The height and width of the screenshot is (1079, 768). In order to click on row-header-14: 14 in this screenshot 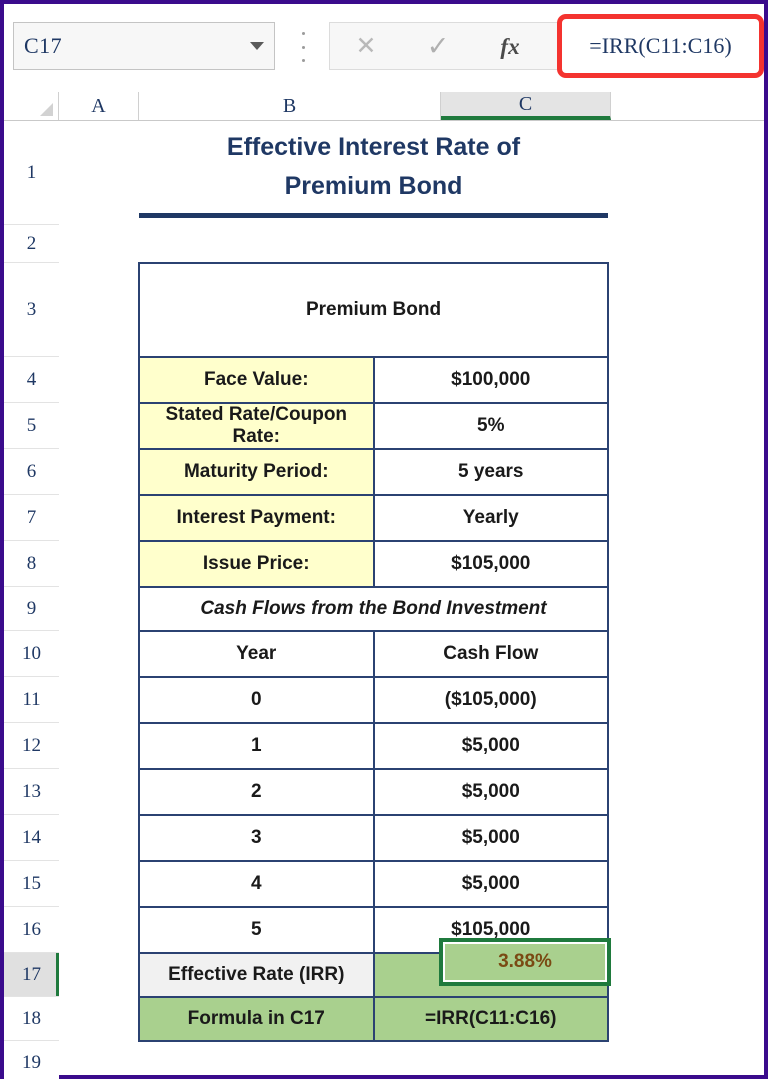, I will do `click(31, 838)`.